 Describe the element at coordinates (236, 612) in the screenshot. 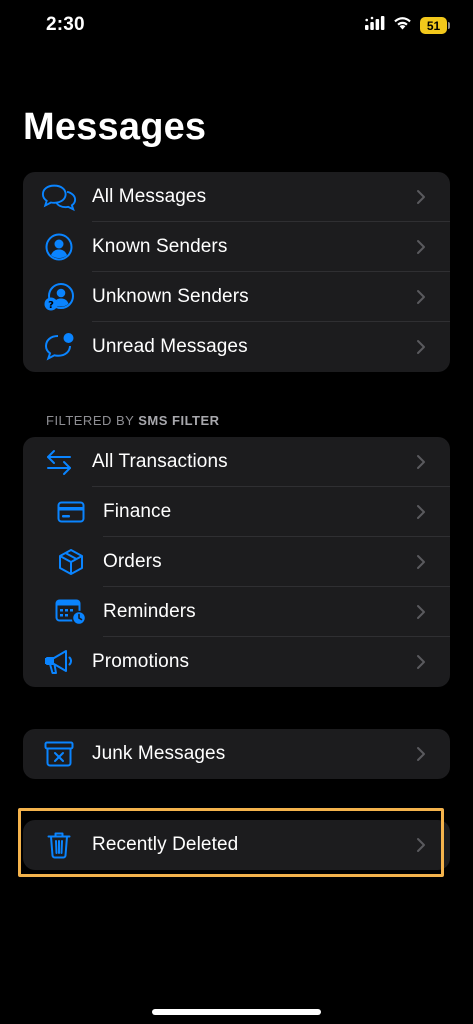

I see `row-reminders: Reminders` at that location.